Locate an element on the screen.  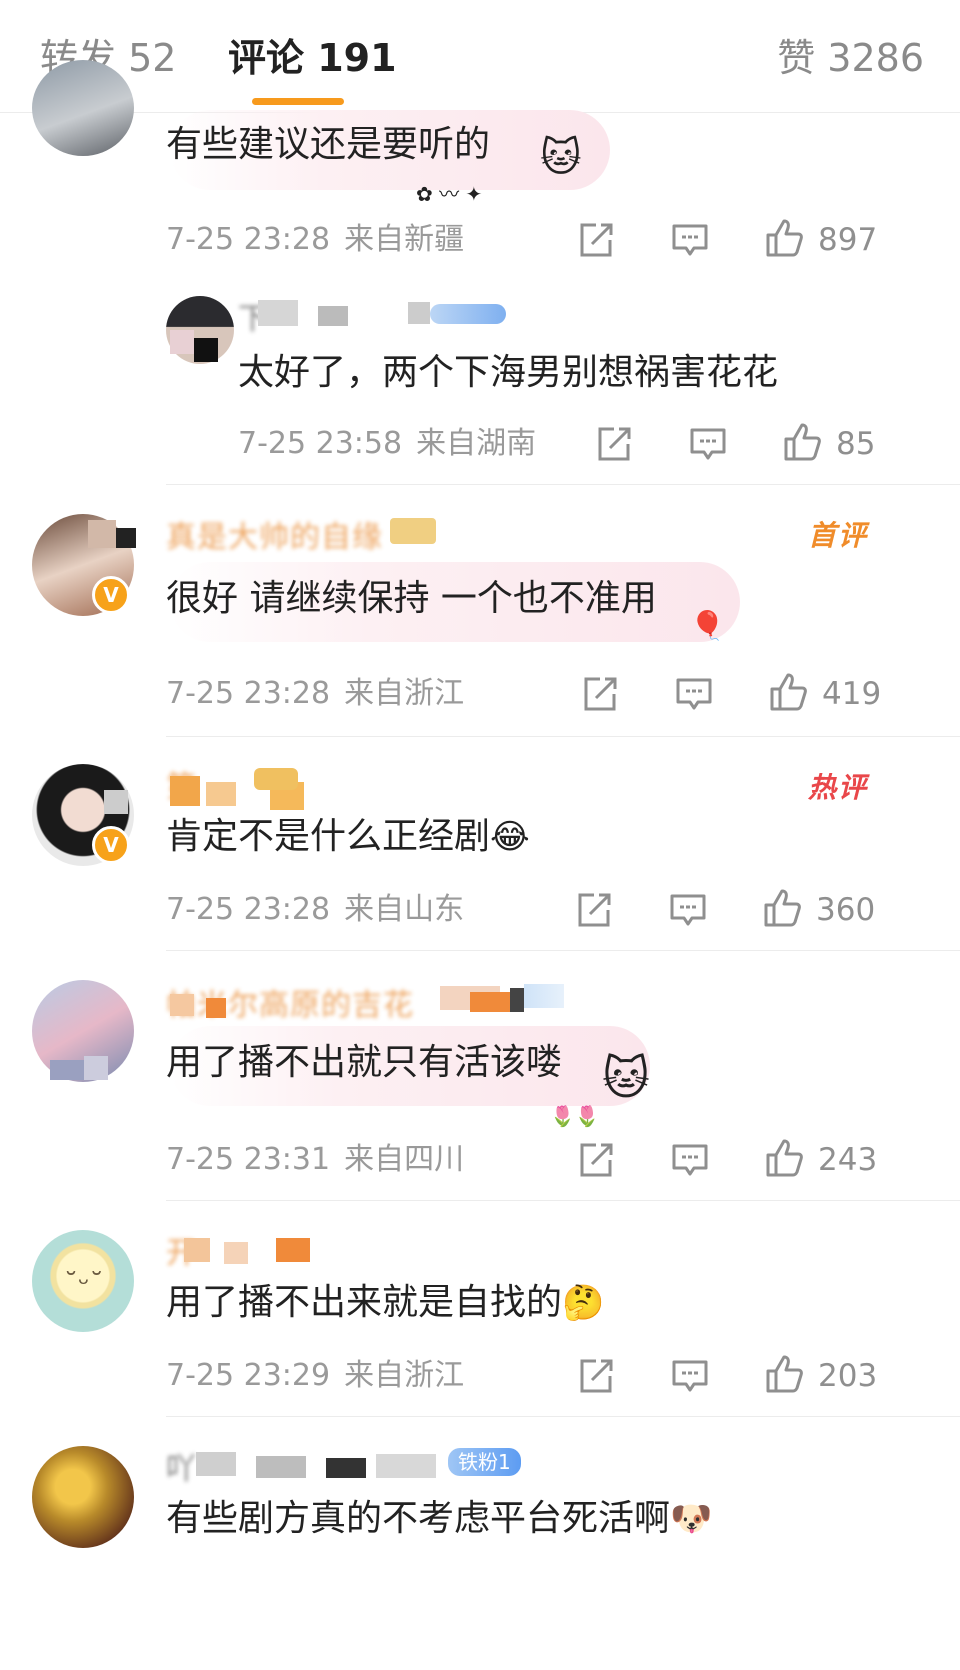
tab-likes: 赞 3286 is located at coordinates (850, 58).